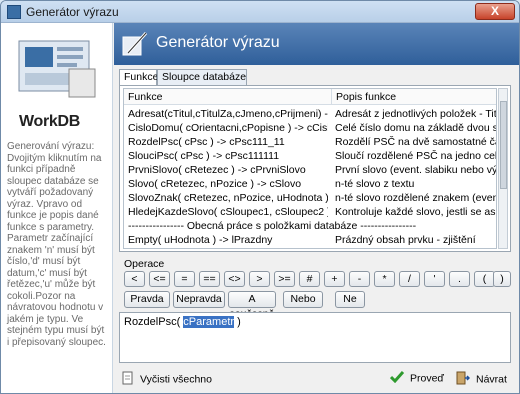  What do you see at coordinates (260, 12) in the screenshot?
I see `title-bar: Generátor výrazu X` at bounding box center [260, 12].